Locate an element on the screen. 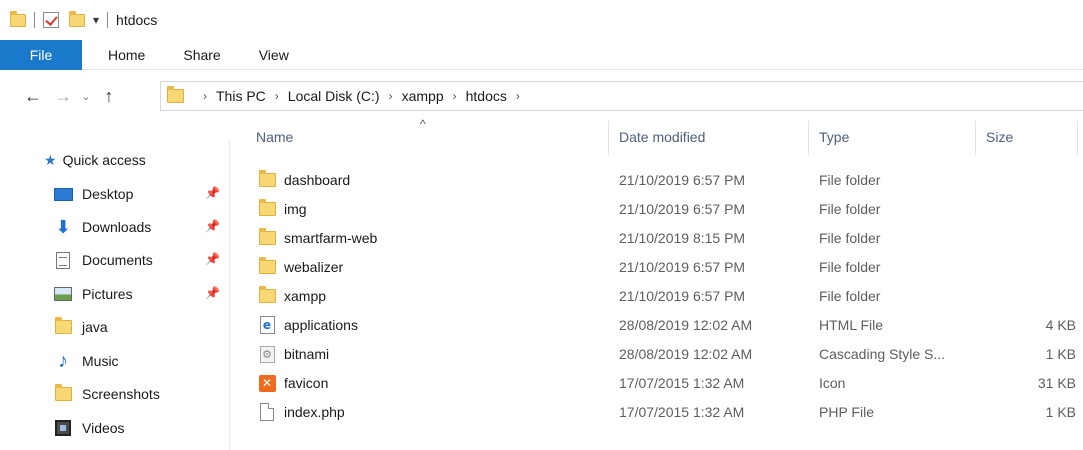 The width and height of the screenshot is (1083, 450). blank-file-icon is located at coordinates (267, 412).